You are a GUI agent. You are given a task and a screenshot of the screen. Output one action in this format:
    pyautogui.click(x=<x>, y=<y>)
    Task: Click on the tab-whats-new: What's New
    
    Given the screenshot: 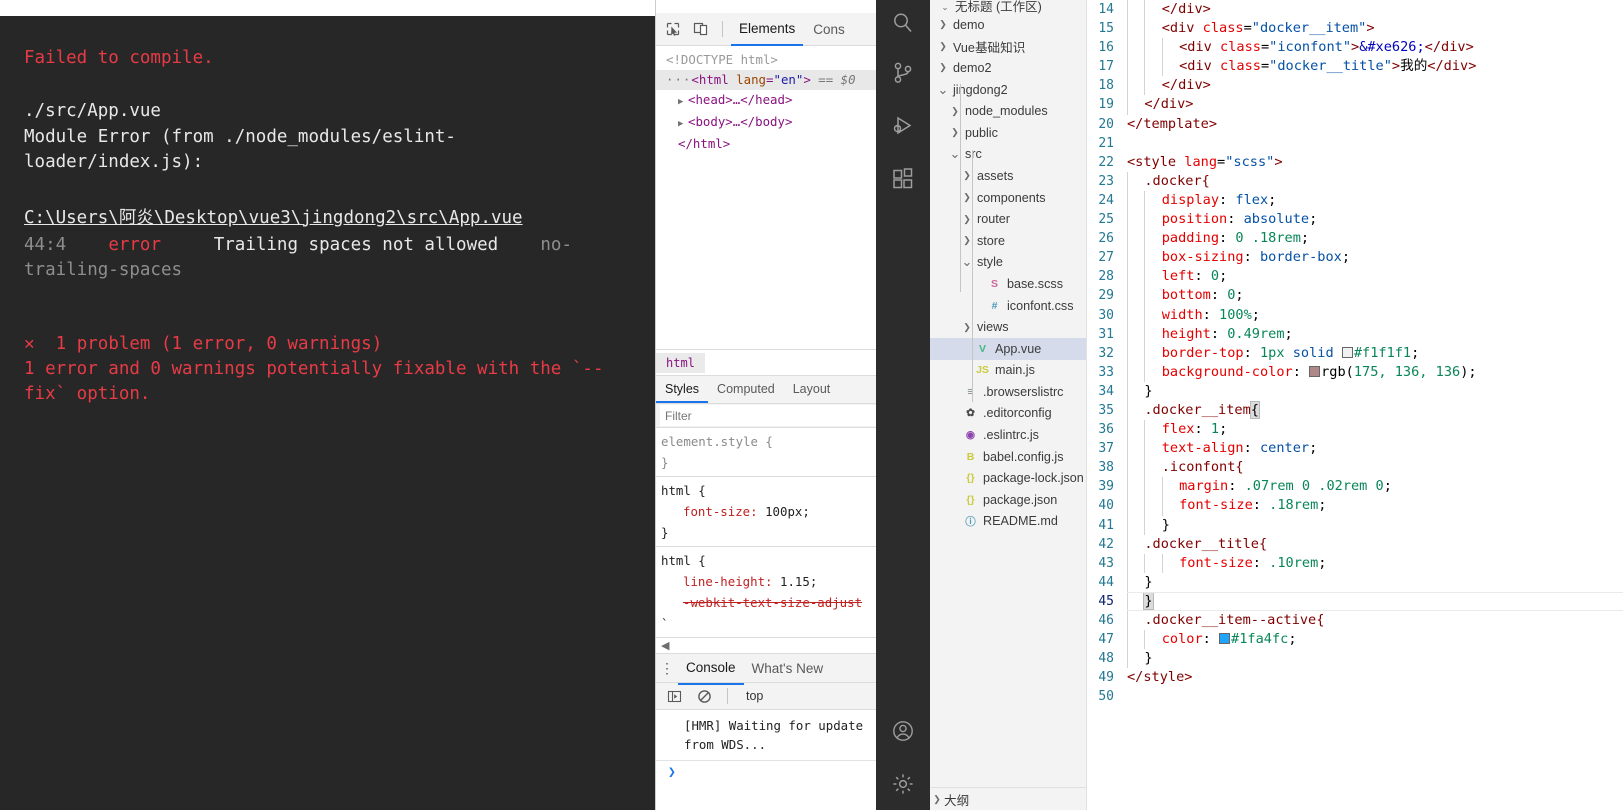 What is the action you would take?
    pyautogui.click(x=788, y=668)
    